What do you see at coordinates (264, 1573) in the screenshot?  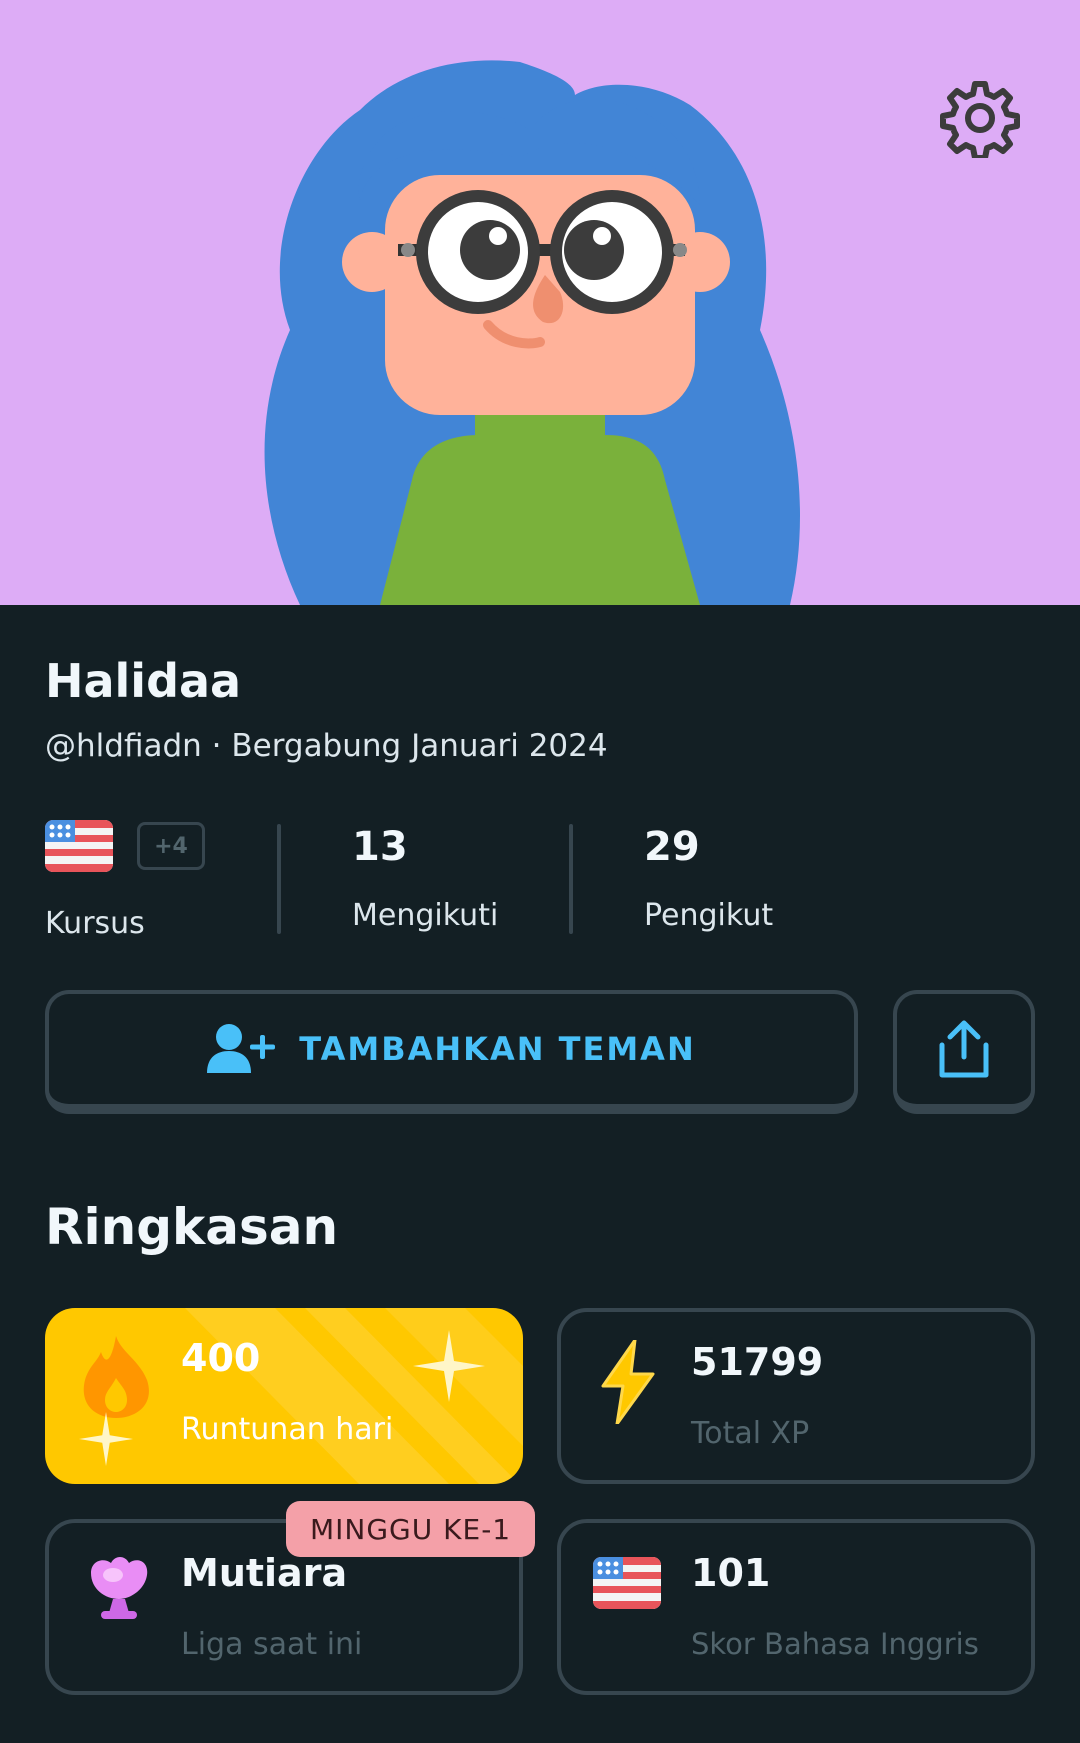 I see `league-value: Mutiara` at bounding box center [264, 1573].